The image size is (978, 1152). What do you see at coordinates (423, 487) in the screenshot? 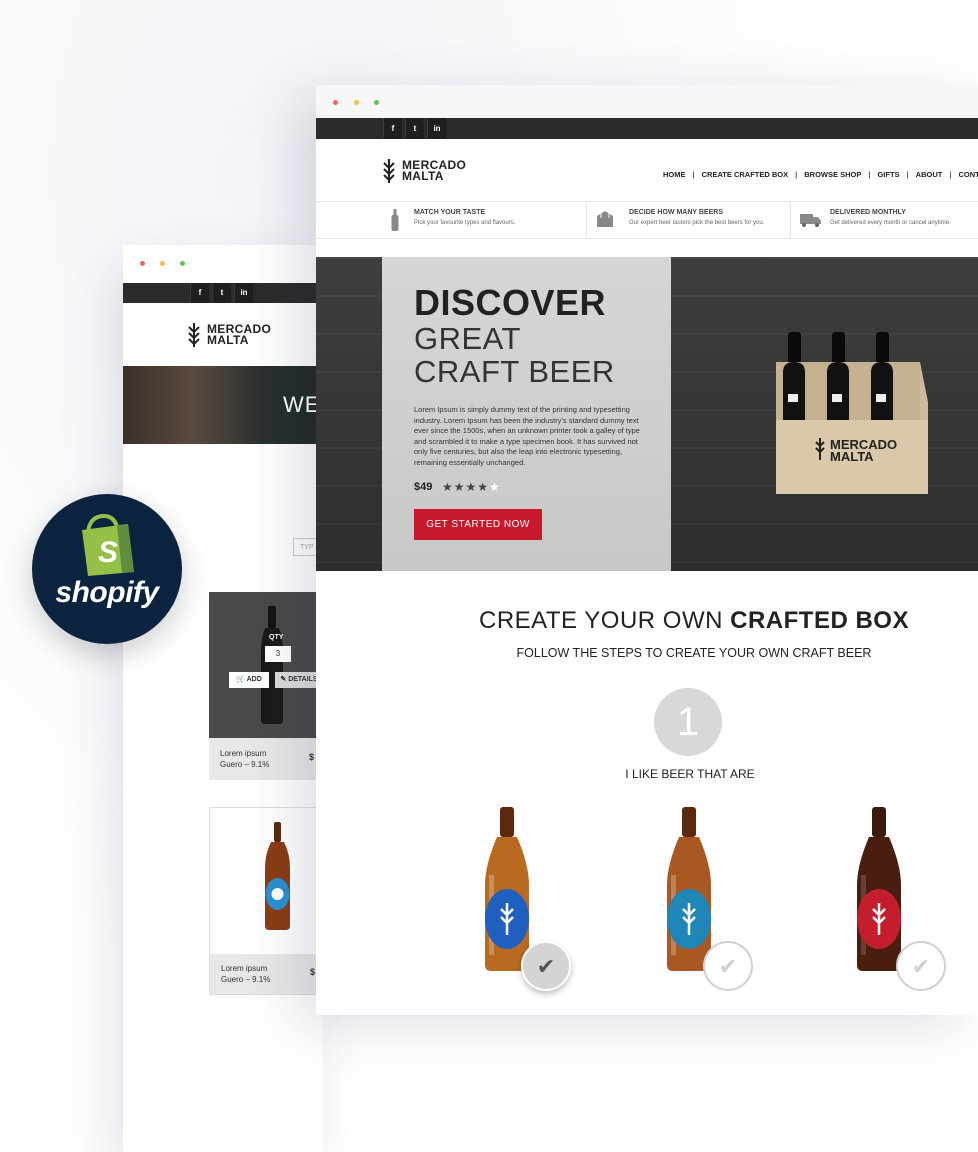
I see `hero-price: $49` at bounding box center [423, 487].